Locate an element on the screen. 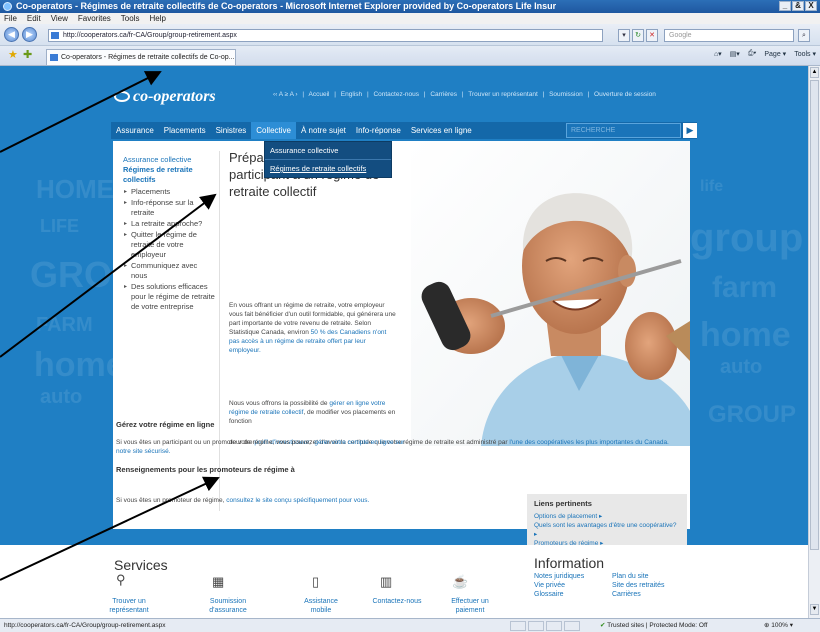 This screenshot has height=632, width=820. nav-sinistres: Sinistres is located at coordinates (231, 130).